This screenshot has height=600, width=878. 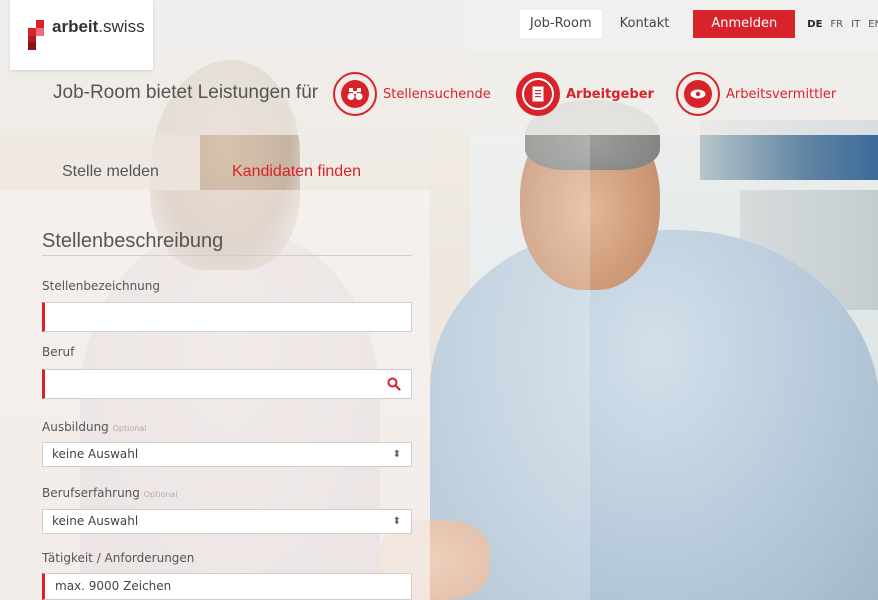 I want to click on nav-kontakt: Kontakt, so click(x=645, y=24).